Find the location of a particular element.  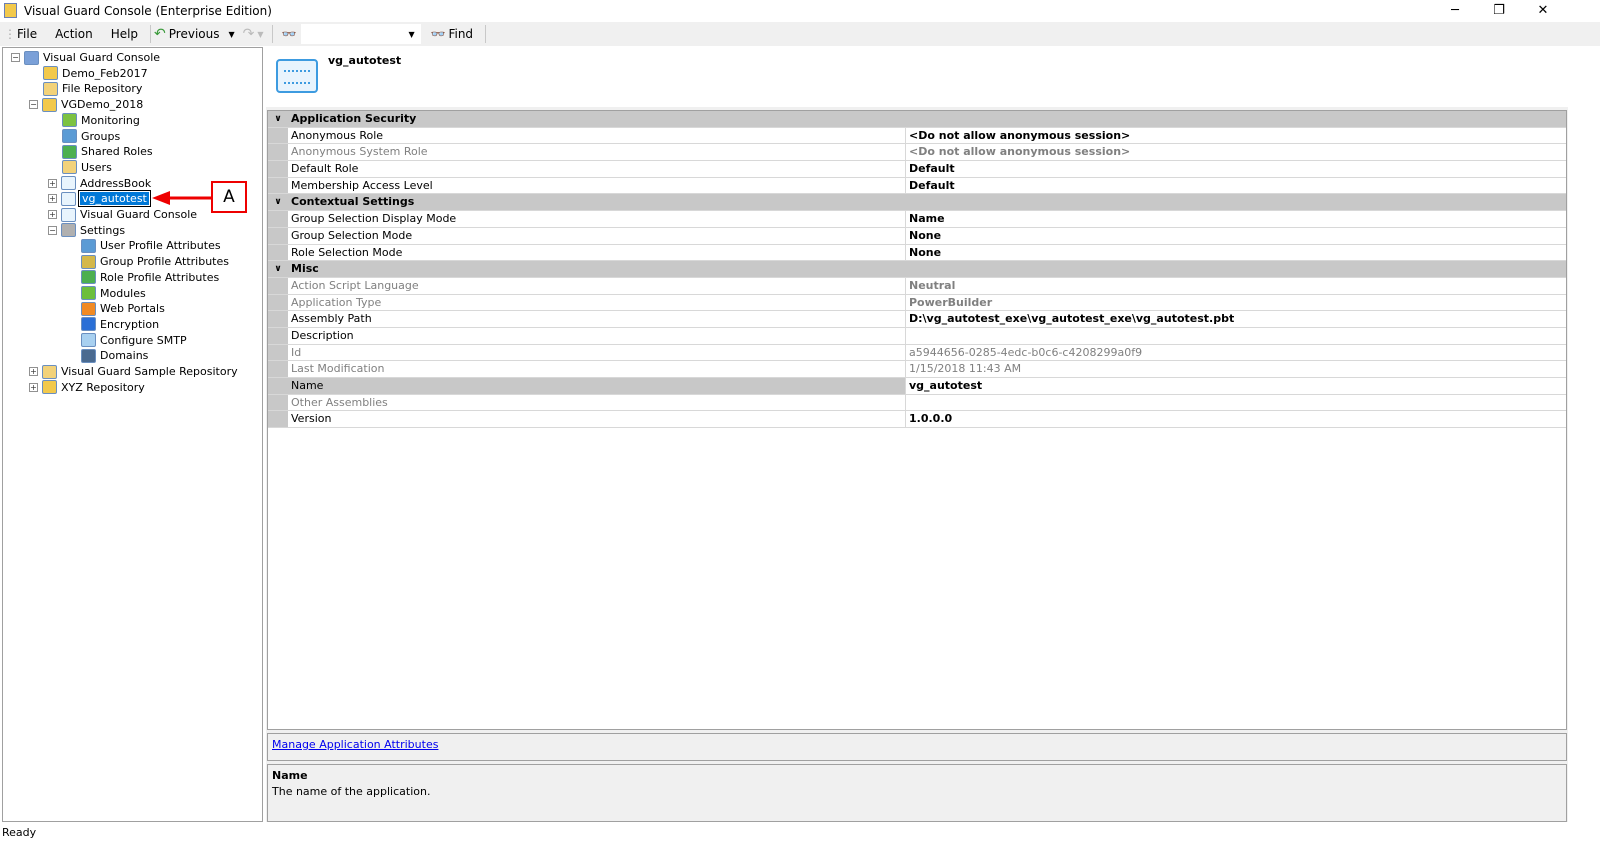

tree-node: − Visual Guard Console is located at coordinates (85, 57).